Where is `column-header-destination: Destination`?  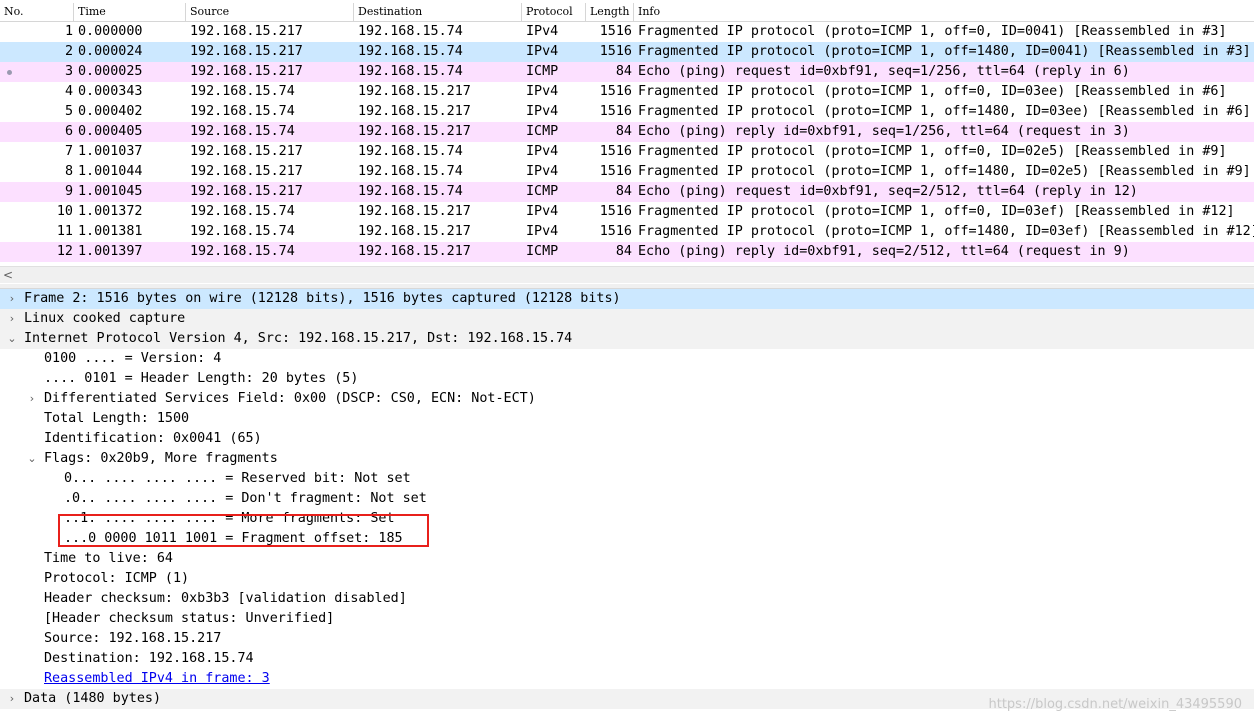
column-header-destination: Destination is located at coordinates (438, 12).